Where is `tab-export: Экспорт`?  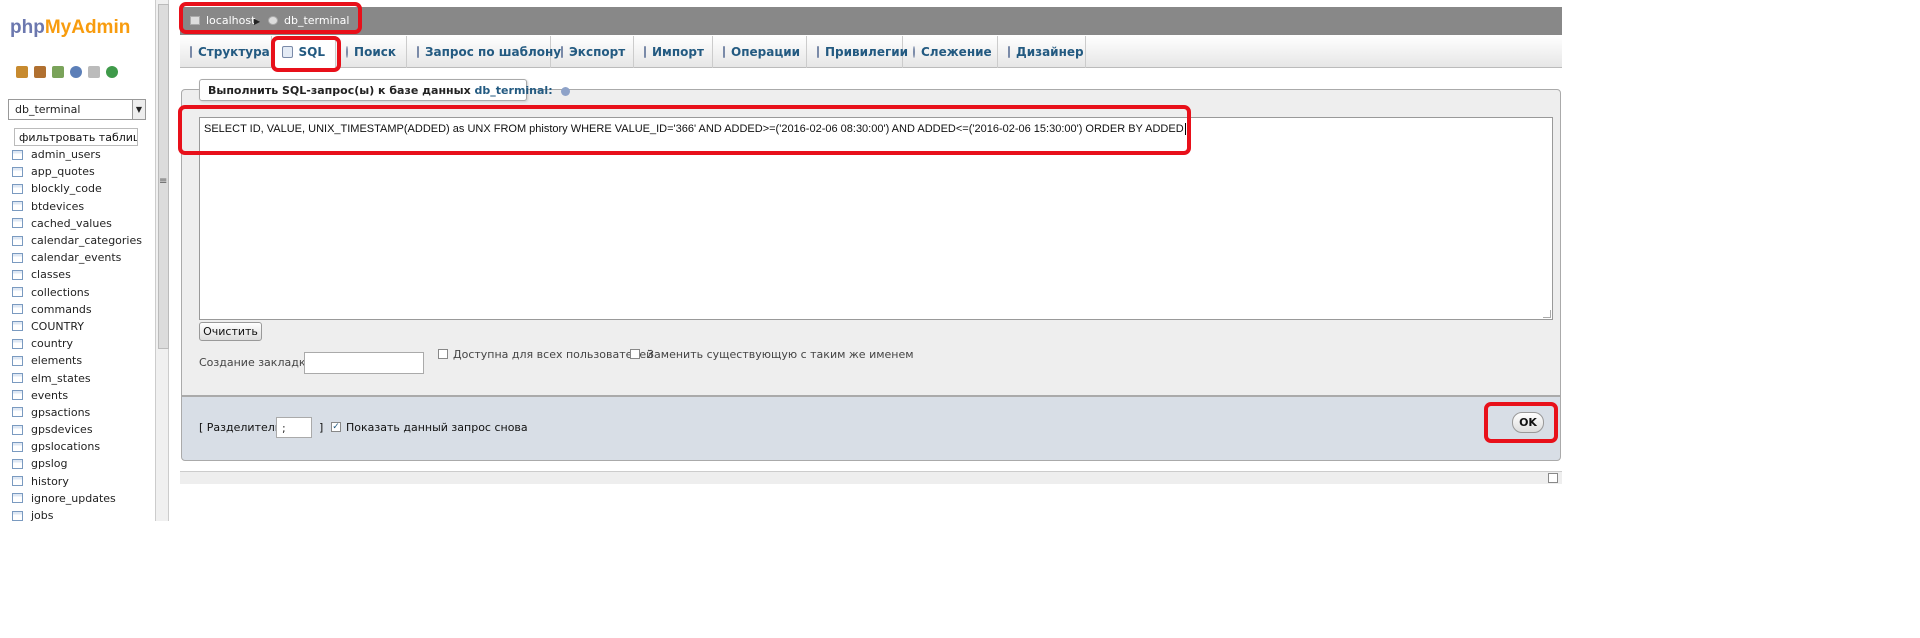 tab-export: Экспорт is located at coordinates (592, 52).